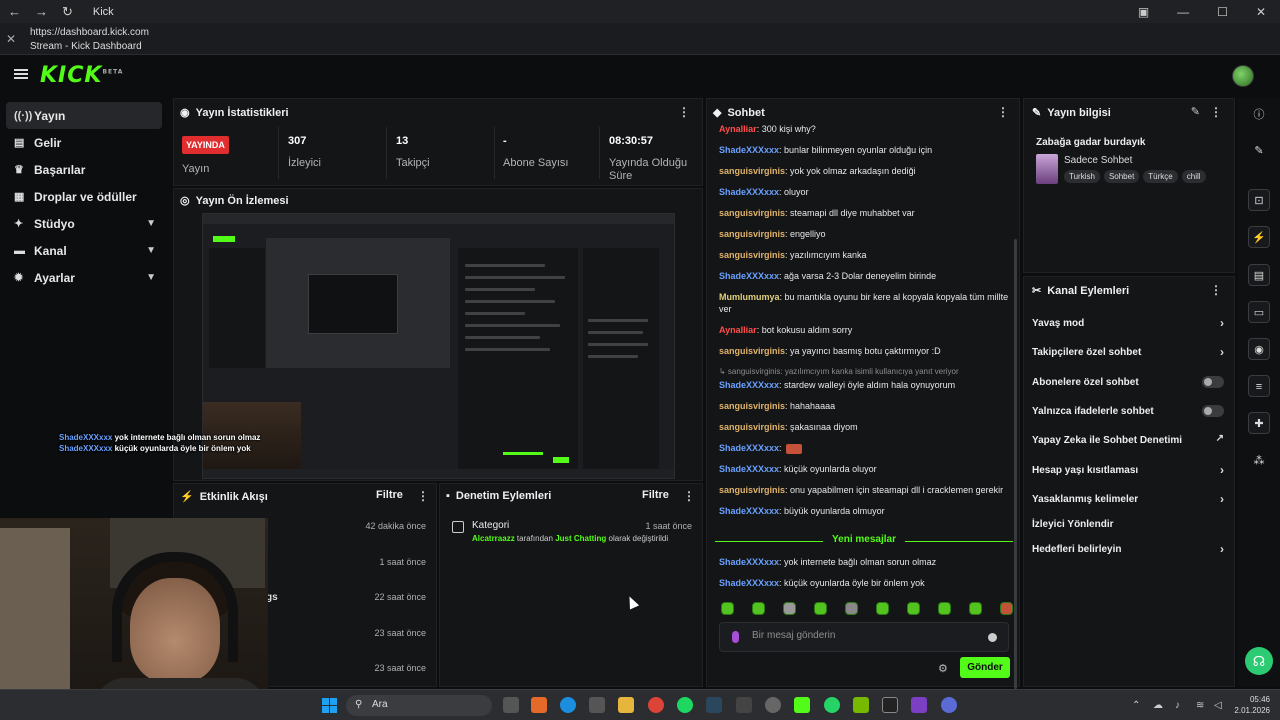 This screenshot has width=1280, height=720. Describe the element at coordinates (511, 705) in the screenshot. I see `taskview-icon` at that location.